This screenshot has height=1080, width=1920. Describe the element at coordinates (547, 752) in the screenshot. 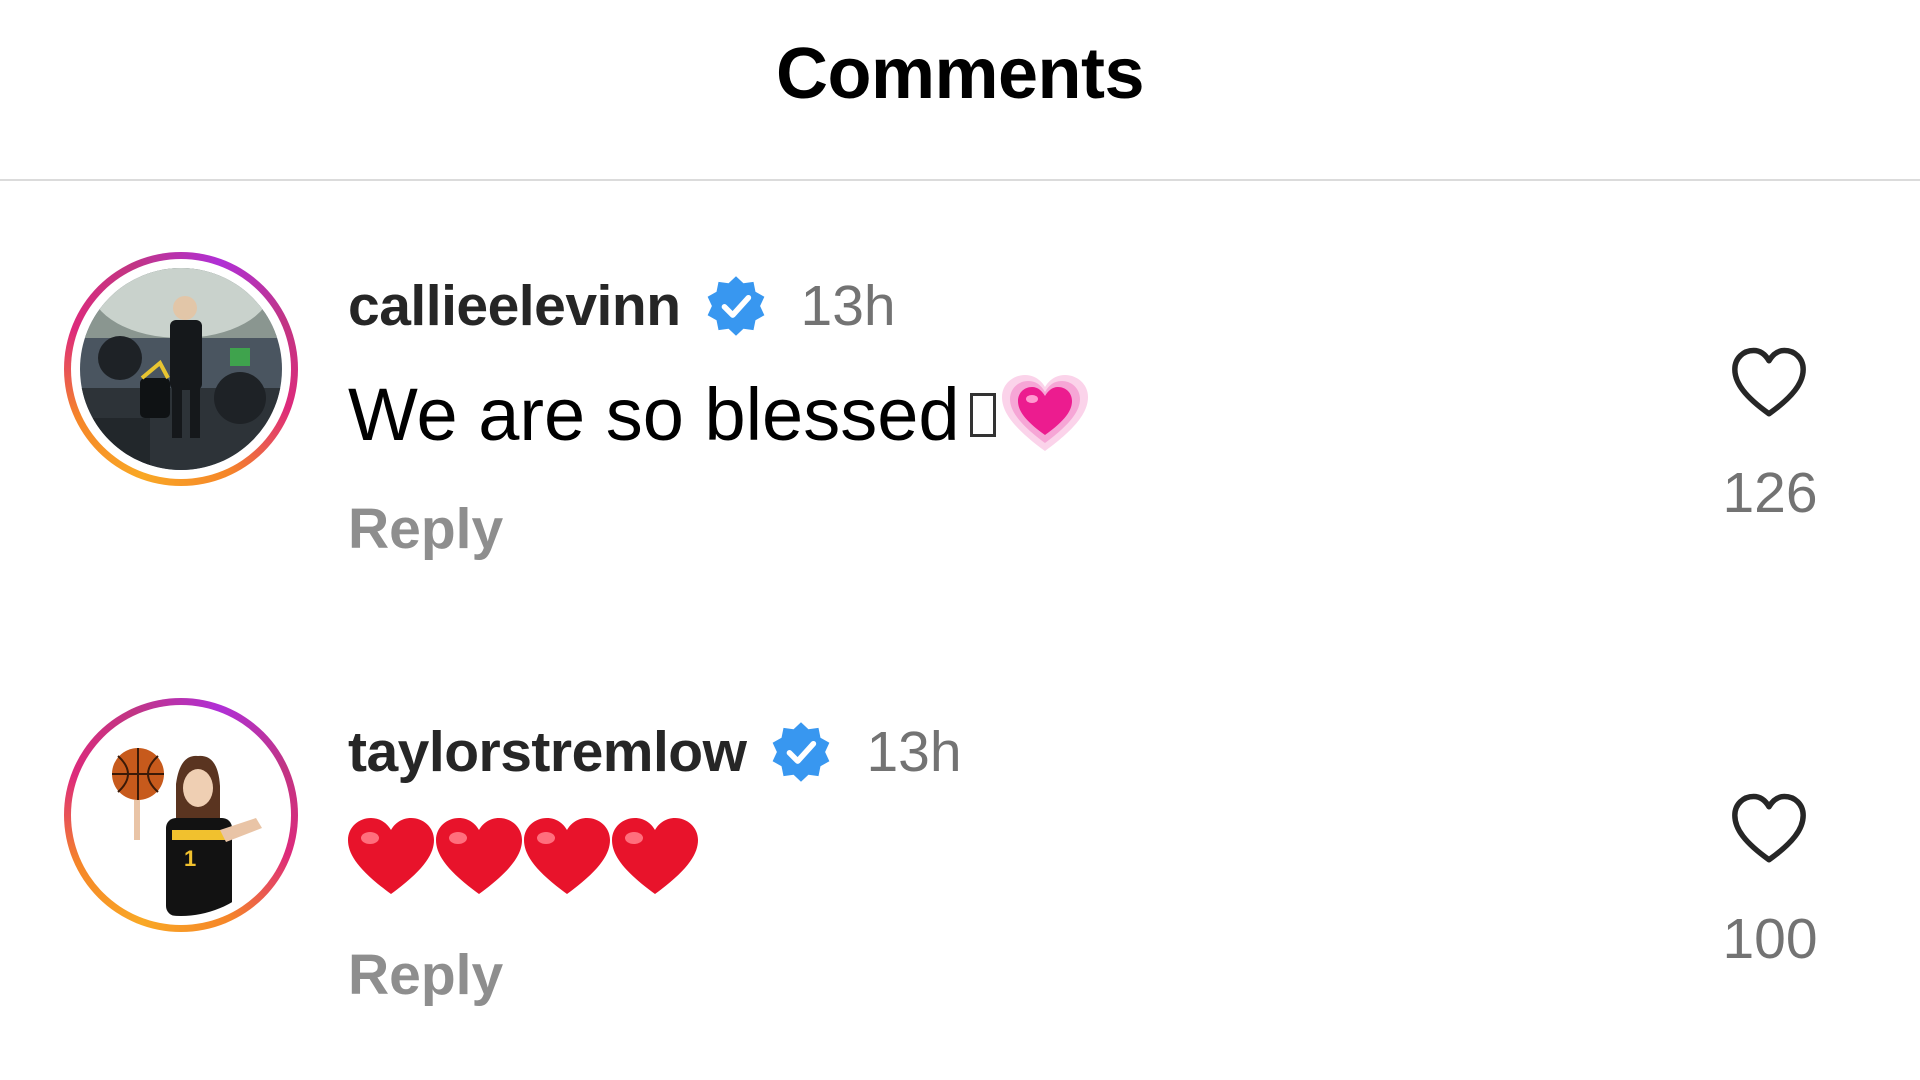

I see `username: taylorstremlow` at that location.